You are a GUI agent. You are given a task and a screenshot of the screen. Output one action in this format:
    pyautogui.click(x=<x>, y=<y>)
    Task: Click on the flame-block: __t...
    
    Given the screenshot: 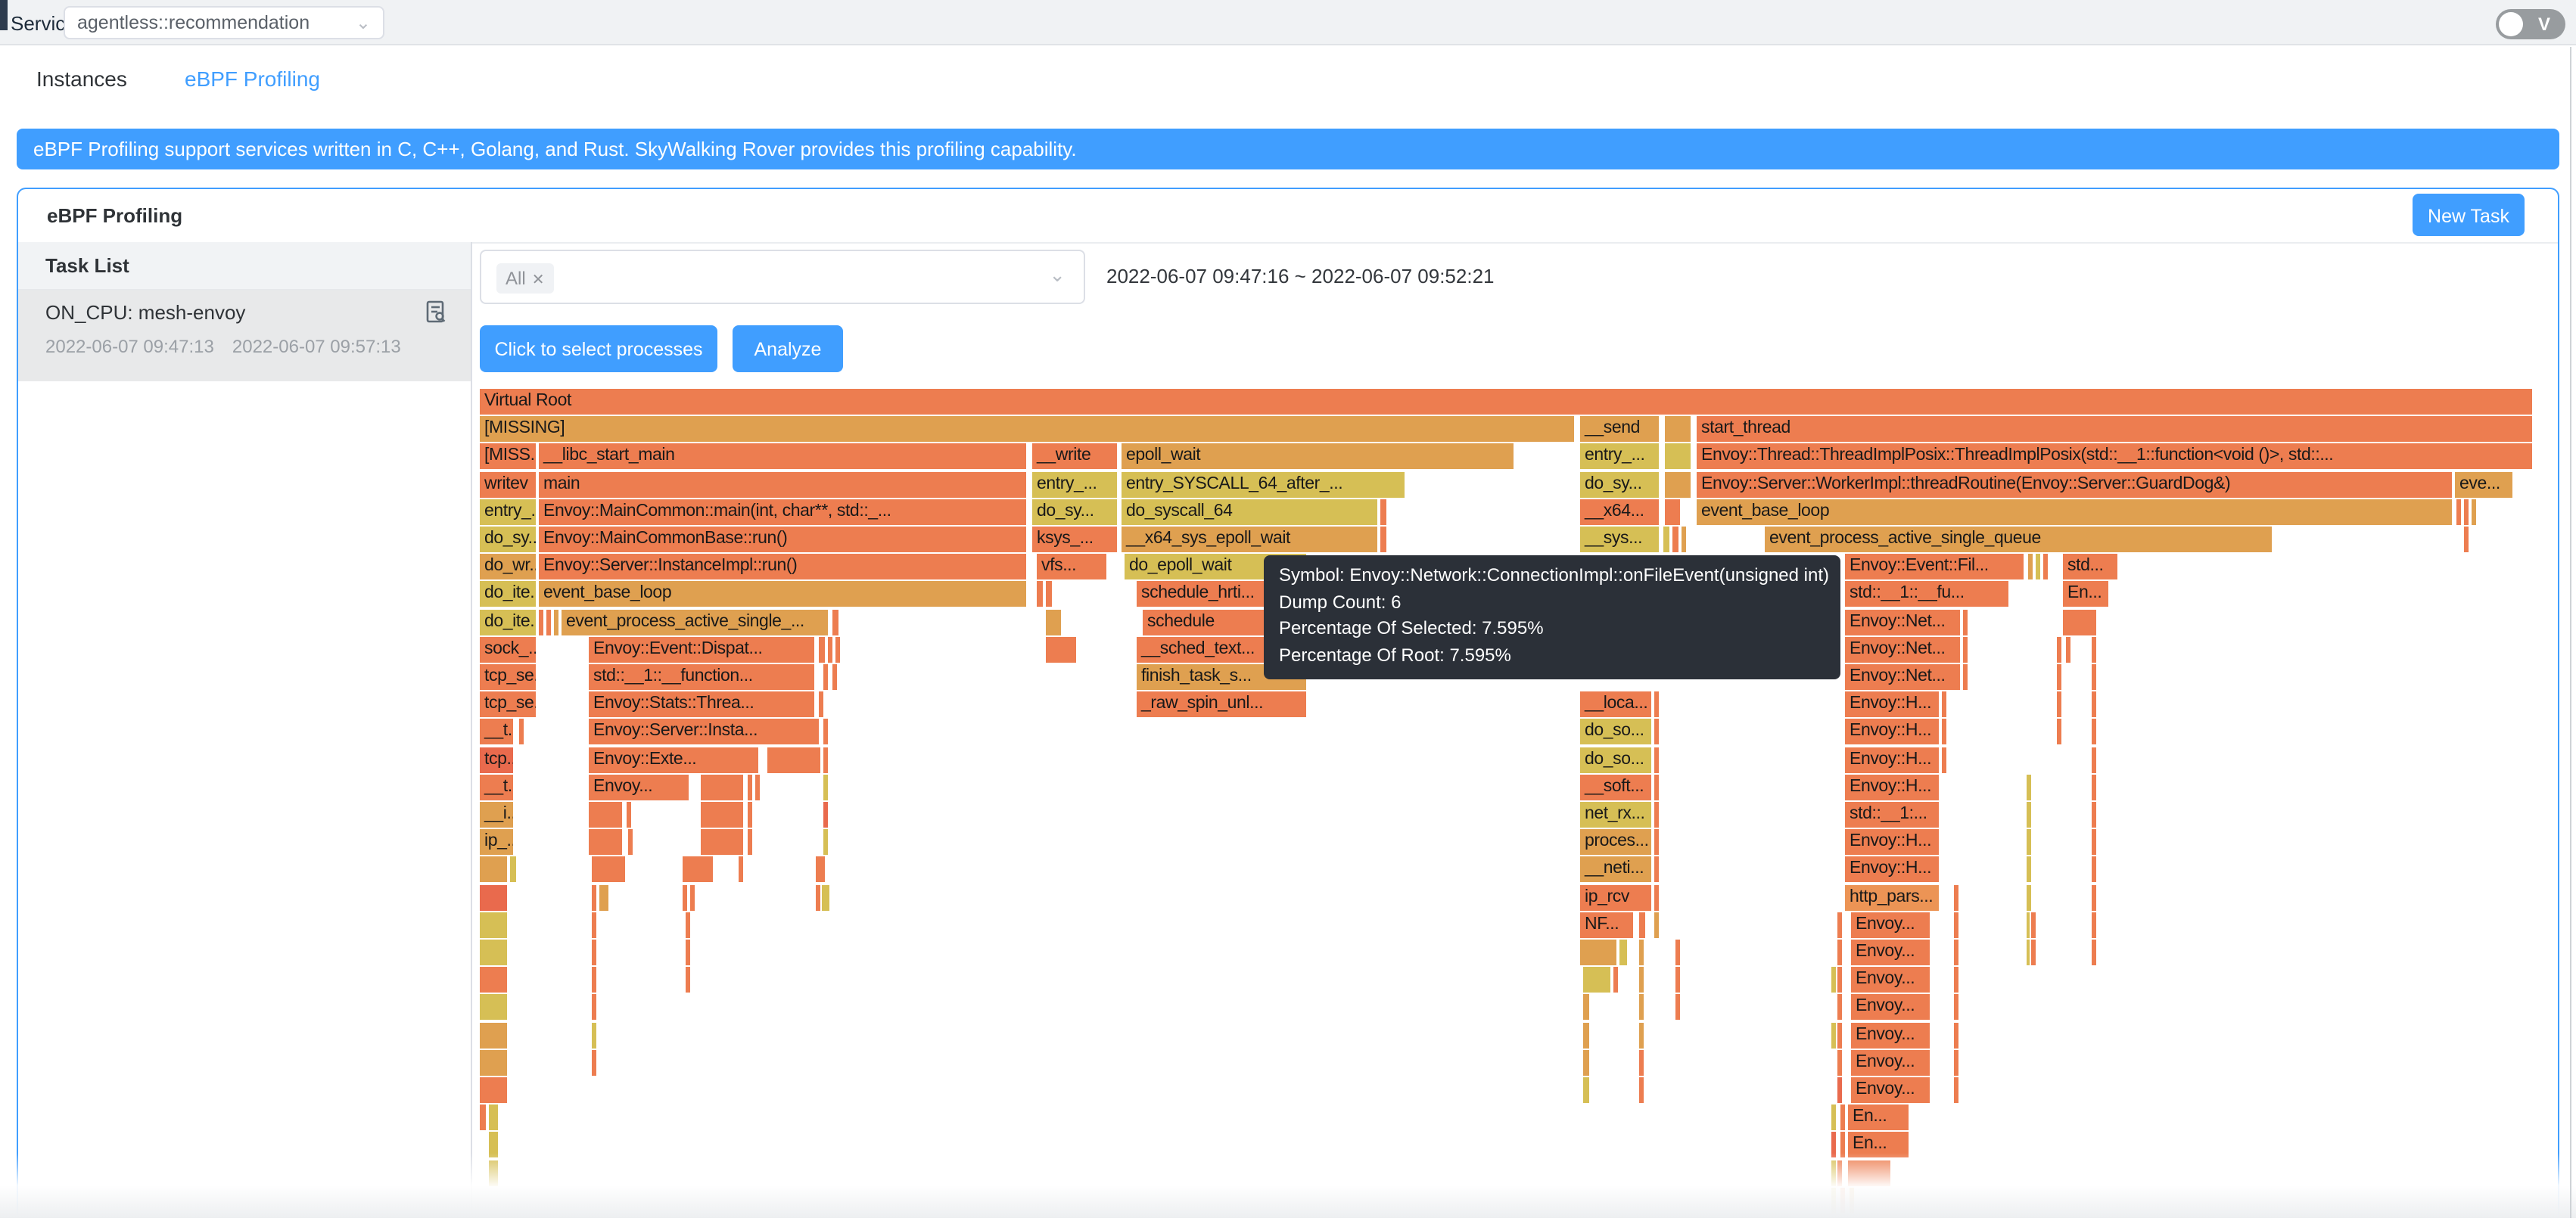 What is the action you would take?
    pyautogui.click(x=496, y=732)
    